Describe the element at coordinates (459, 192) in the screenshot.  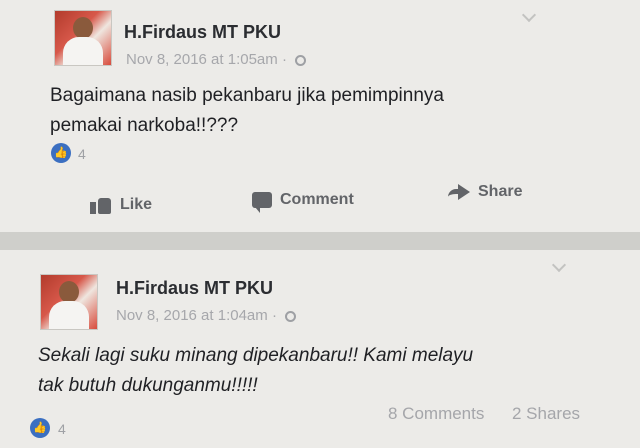
I see `share-arrow-icon` at that location.